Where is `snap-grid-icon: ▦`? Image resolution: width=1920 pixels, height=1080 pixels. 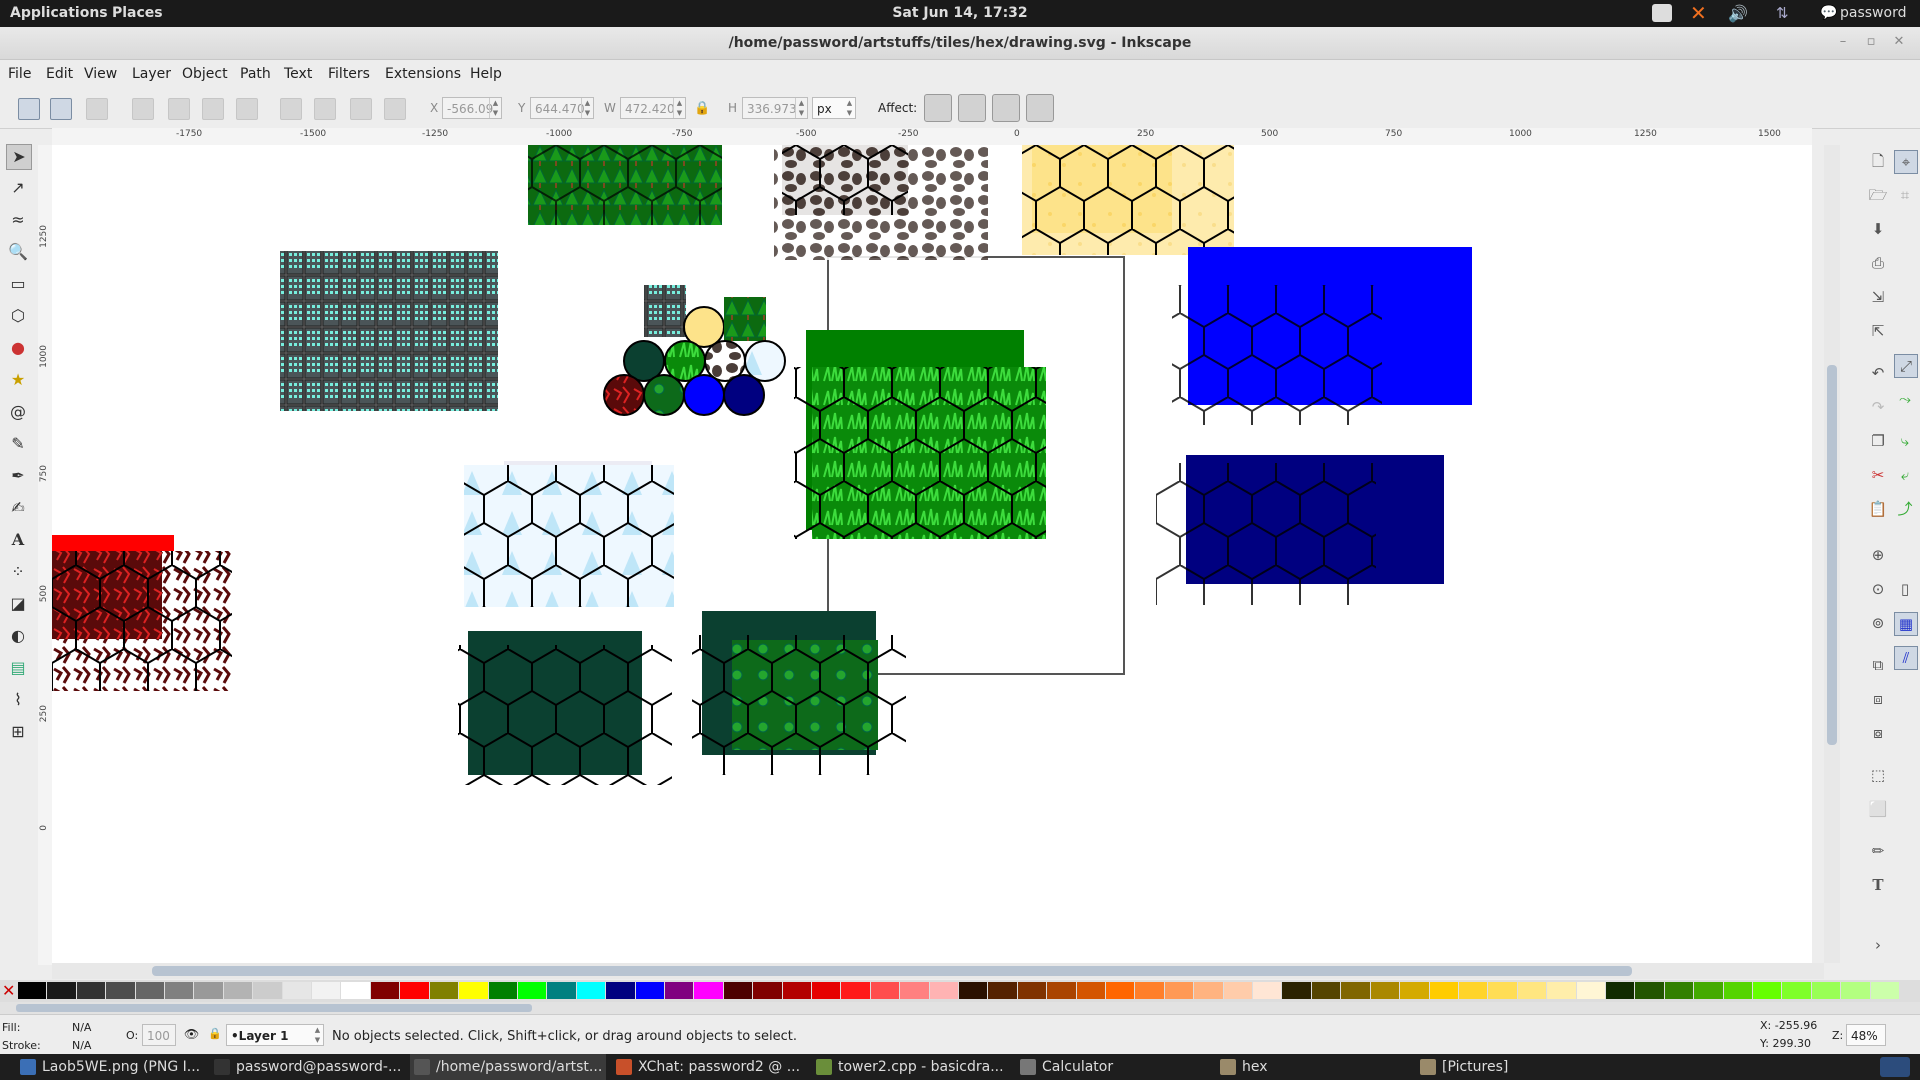 snap-grid-icon: ▦ is located at coordinates (1906, 624).